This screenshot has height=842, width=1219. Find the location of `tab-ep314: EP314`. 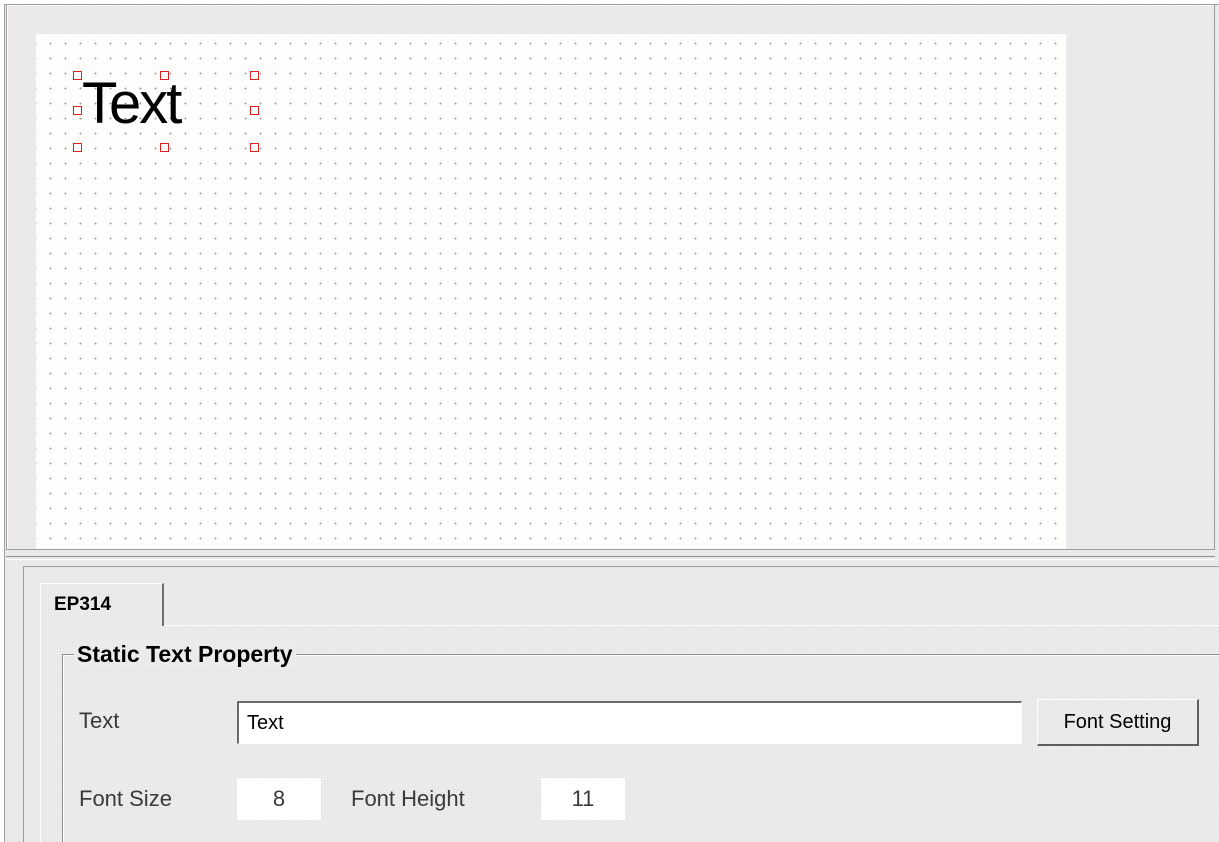

tab-ep314: EP314 is located at coordinates (102, 604).